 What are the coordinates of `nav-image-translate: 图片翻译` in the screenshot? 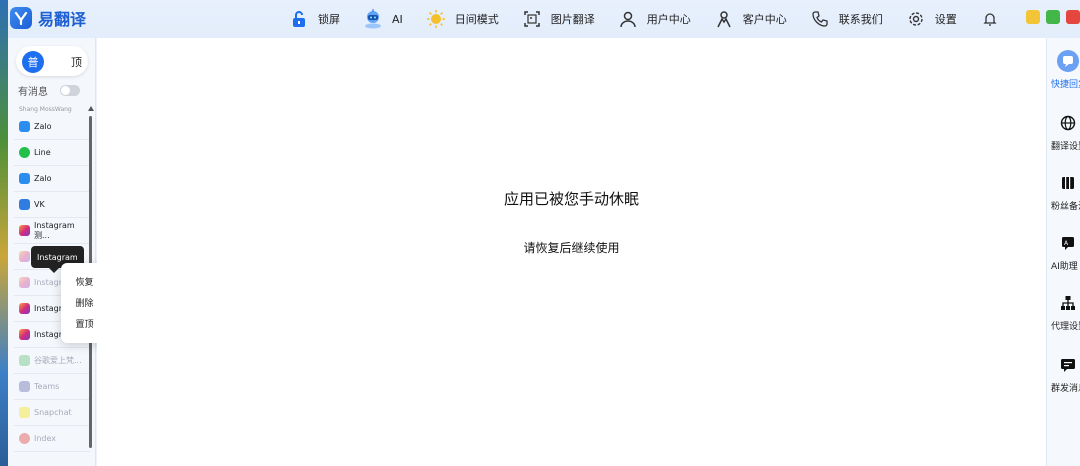 It's located at (558, 19).